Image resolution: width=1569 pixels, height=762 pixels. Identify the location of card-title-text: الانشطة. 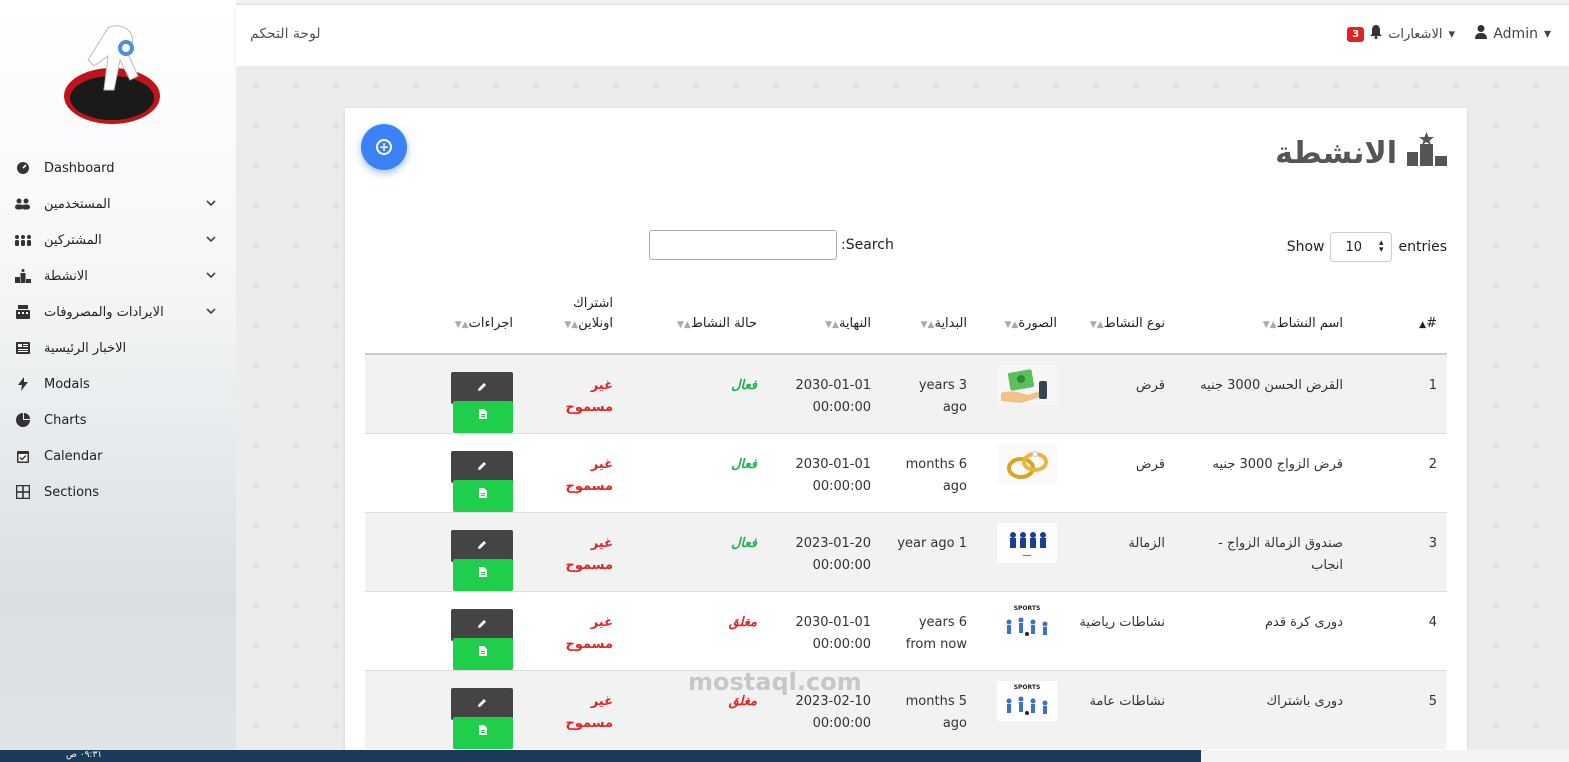
(1336, 153).